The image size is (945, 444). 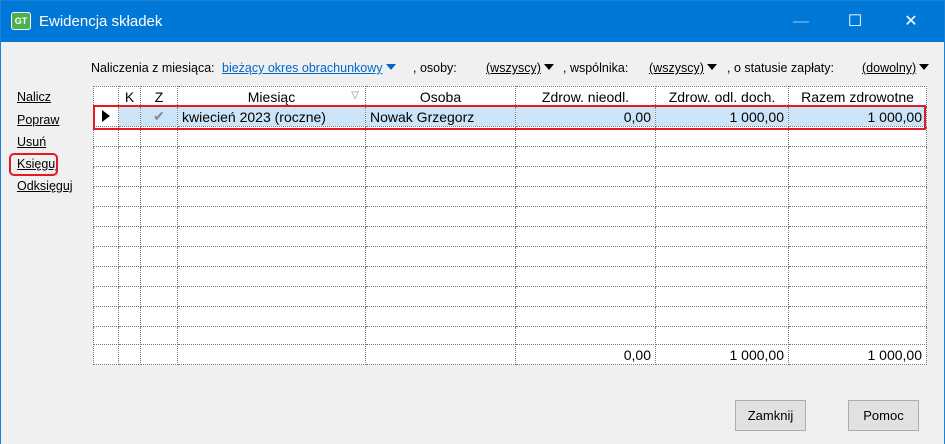 I want to click on totals-grid: 0,00 1 000,00 1 000,00, so click(x=510, y=354).